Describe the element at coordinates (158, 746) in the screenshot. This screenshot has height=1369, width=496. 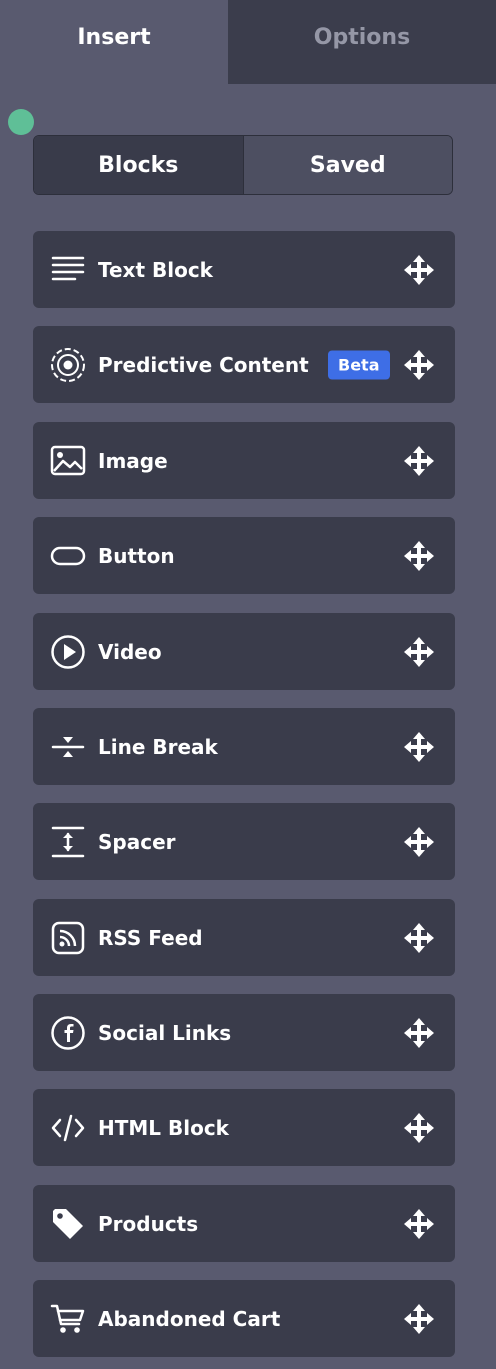
I see `block-label: Line Break` at that location.